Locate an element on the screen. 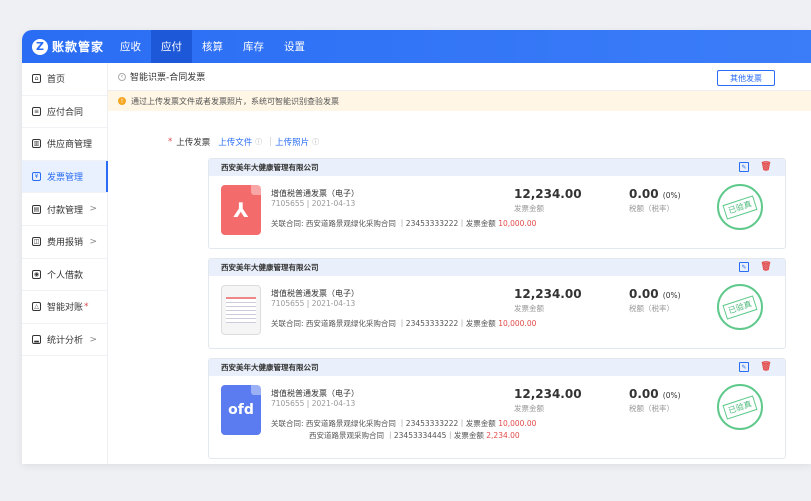  expense-icon: ◫ is located at coordinates (36, 242).